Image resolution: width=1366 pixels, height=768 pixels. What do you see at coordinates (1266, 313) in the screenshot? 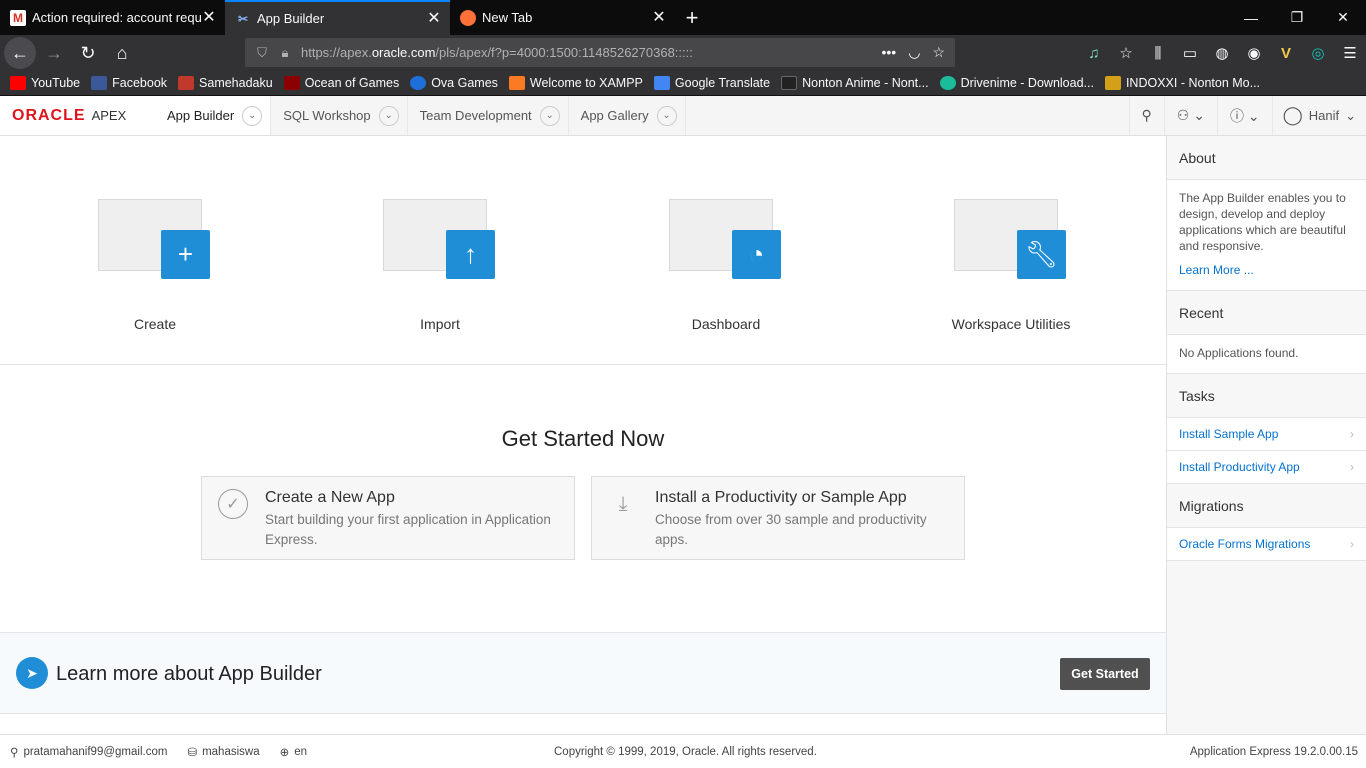
I see `recent-heading: Recent` at bounding box center [1266, 313].